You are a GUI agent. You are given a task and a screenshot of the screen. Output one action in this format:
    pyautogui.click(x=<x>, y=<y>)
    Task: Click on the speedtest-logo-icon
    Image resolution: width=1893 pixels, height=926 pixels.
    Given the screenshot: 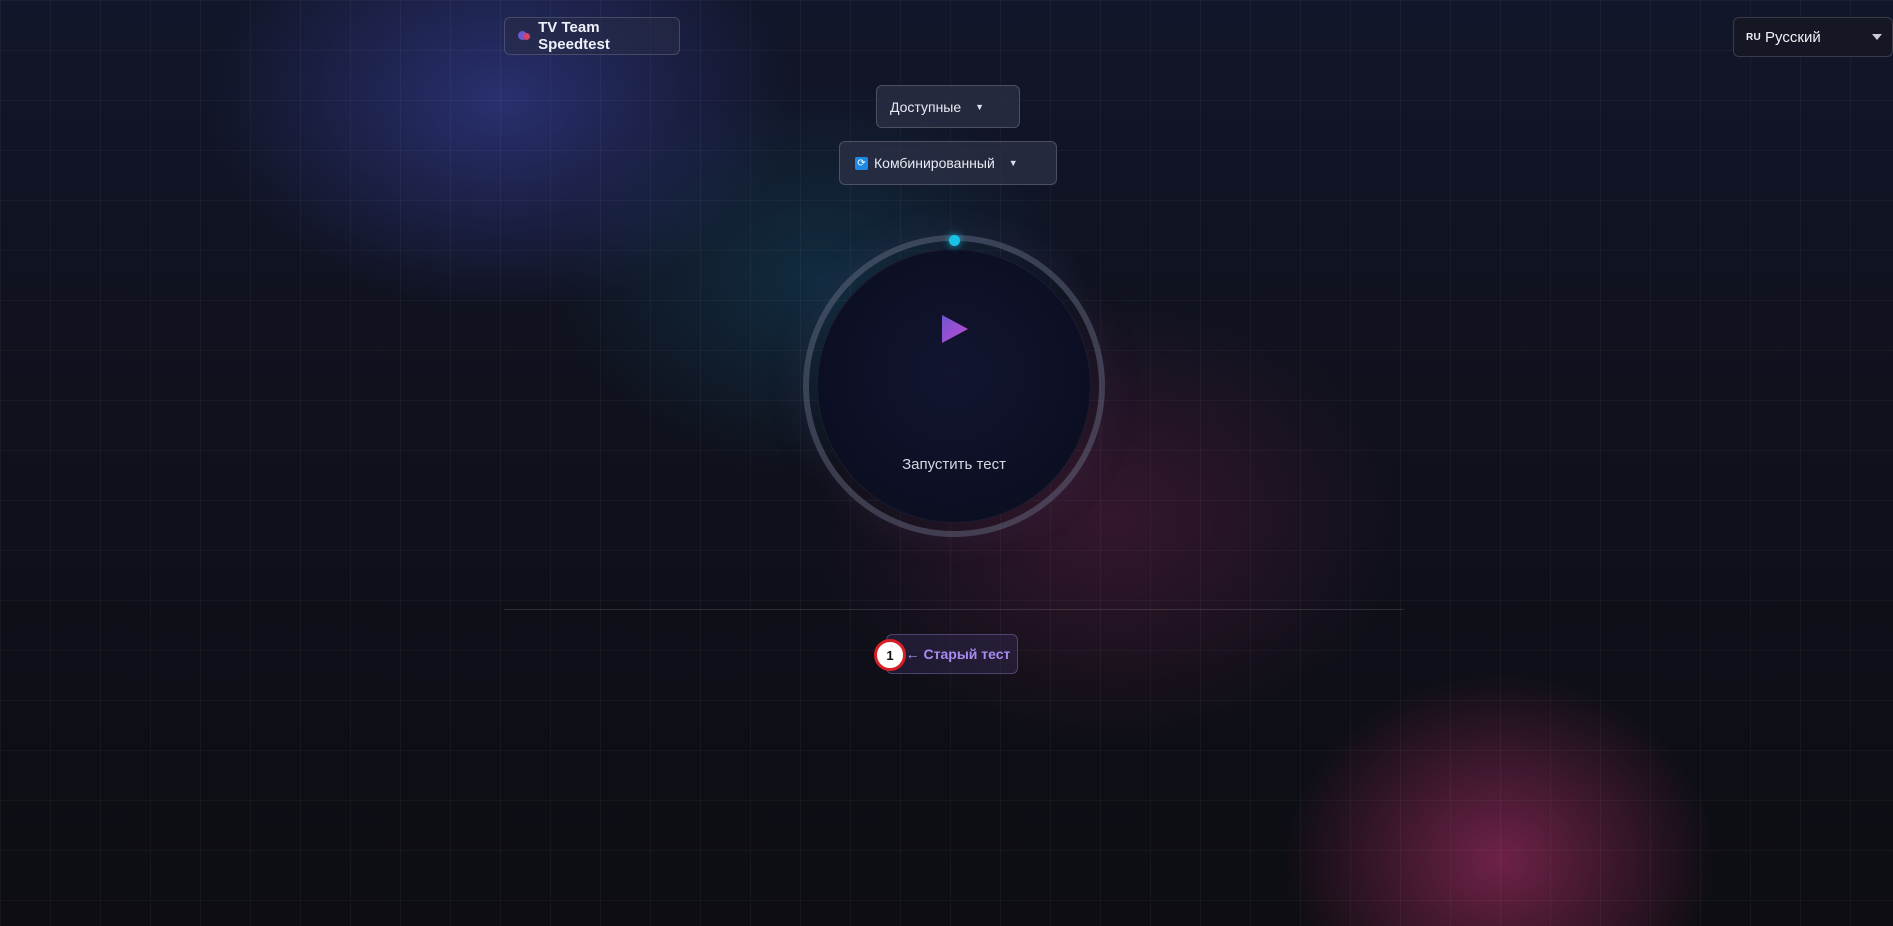 What is the action you would take?
    pyautogui.click(x=524, y=36)
    